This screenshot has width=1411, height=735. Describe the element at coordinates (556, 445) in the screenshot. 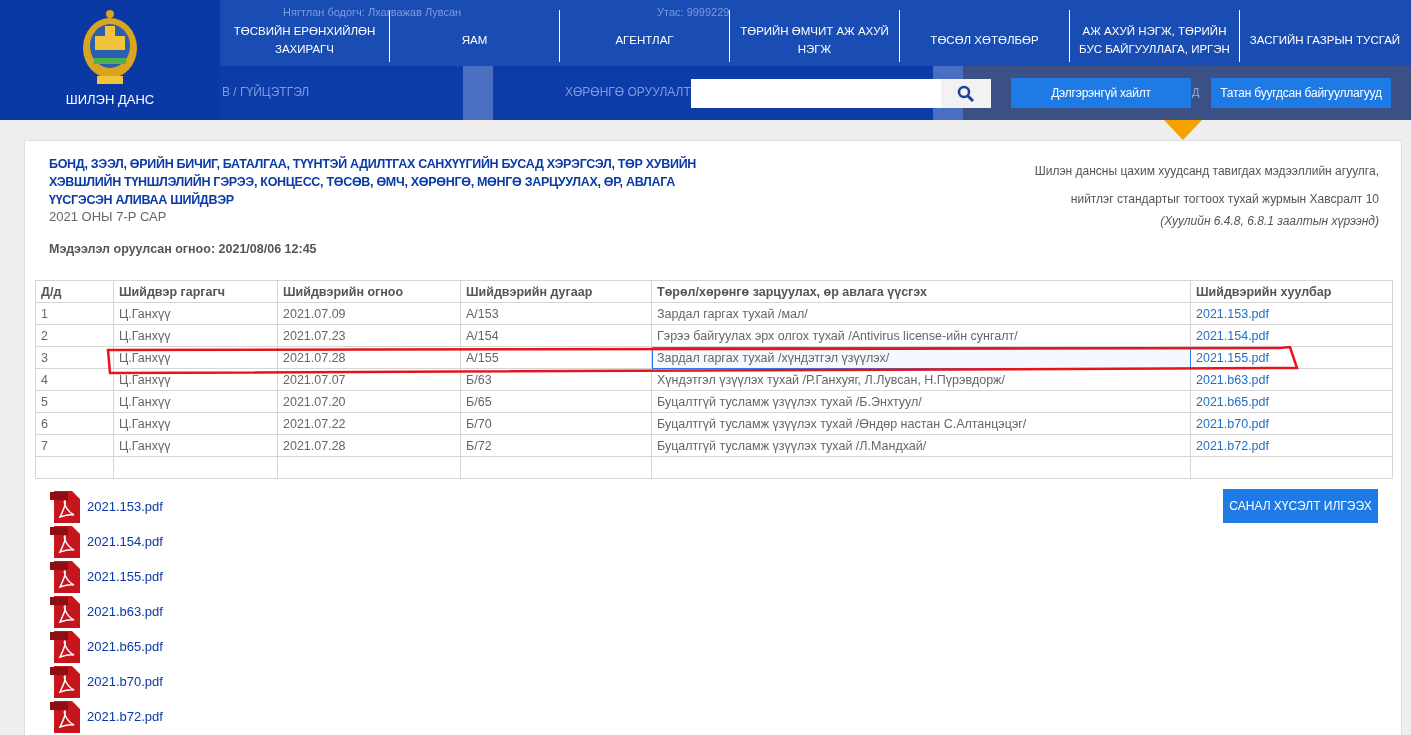

I see `table-cell: Б/72` at that location.